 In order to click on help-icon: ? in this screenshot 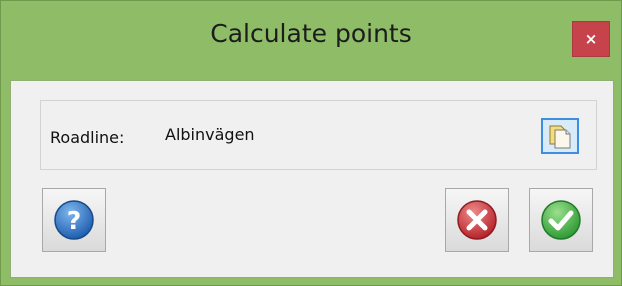, I will do `click(74, 220)`.